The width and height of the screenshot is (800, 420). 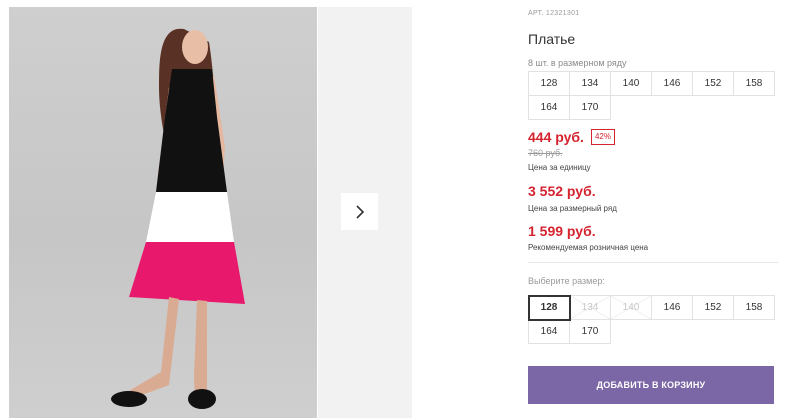 I want to click on size-option-146: 146, so click(x=672, y=308).